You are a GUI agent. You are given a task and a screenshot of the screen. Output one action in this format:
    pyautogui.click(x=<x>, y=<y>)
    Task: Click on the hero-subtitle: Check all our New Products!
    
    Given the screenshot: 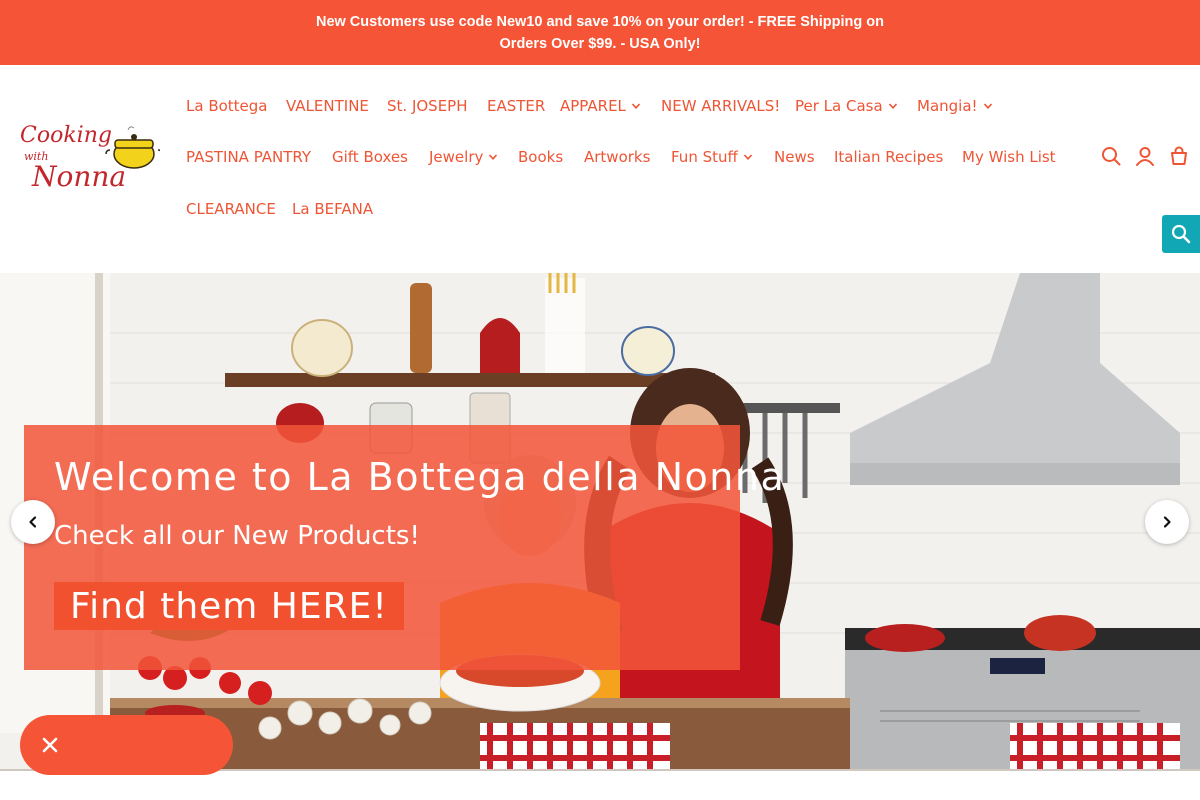 What is the action you would take?
    pyautogui.click(x=237, y=536)
    